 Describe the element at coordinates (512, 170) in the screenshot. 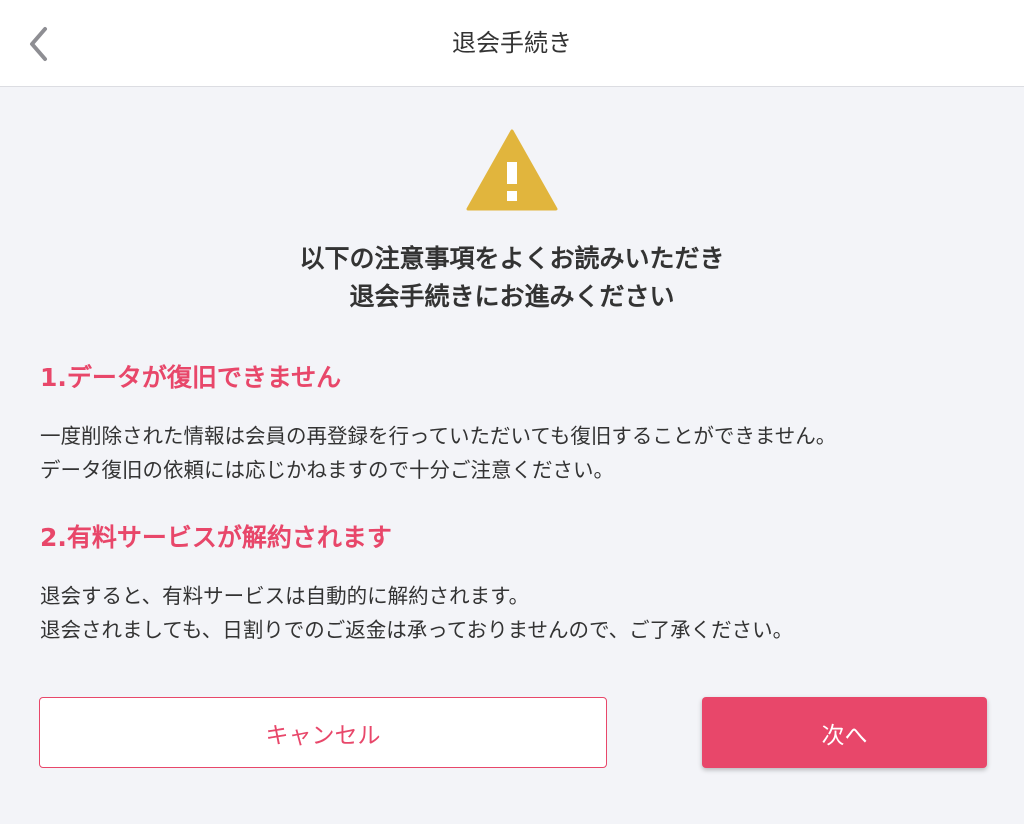

I see `warning-triangle-icon` at that location.